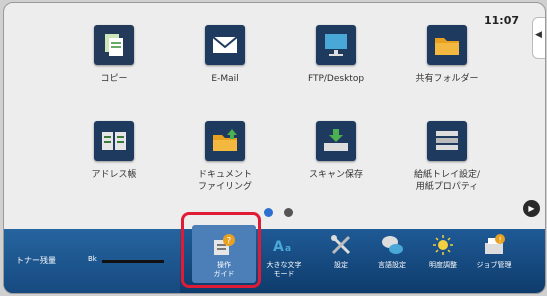 This screenshot has height=296, width=547. What do you see at coordinates (336, 79) in the screenshot?
I see `ftp-desktop-label: FTP/Desktop` at bounding box center [336, 79].